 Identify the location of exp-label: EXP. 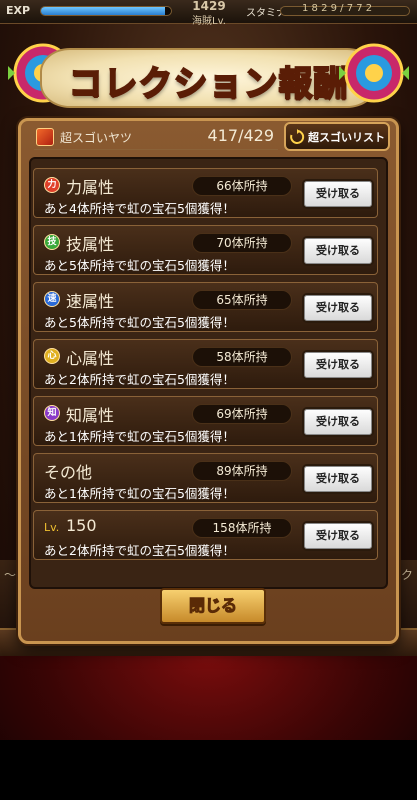
(18, 10).